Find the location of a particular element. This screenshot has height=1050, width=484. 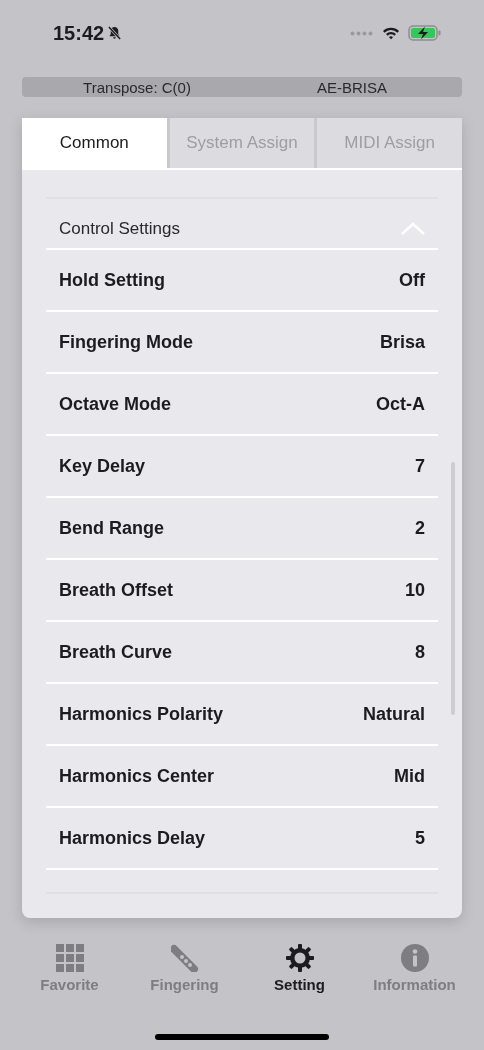

setting-row: Octave Mode Oct-A is located at coordinates (242, 405).